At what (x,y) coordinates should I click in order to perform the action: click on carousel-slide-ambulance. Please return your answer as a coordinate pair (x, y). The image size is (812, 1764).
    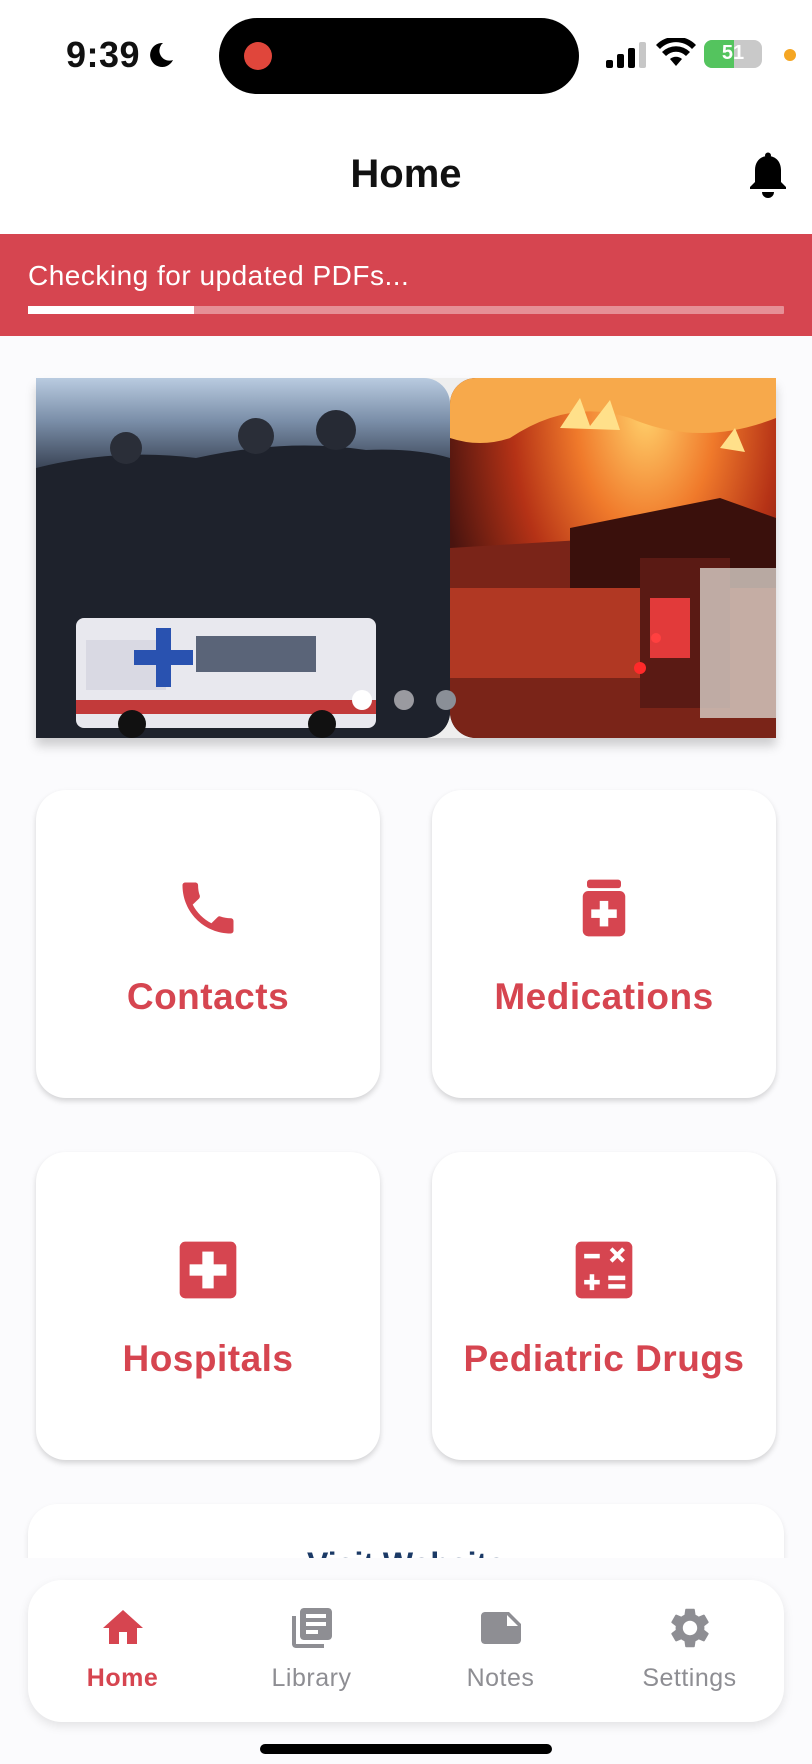
    Looking at the image, I should click on (243, 558).